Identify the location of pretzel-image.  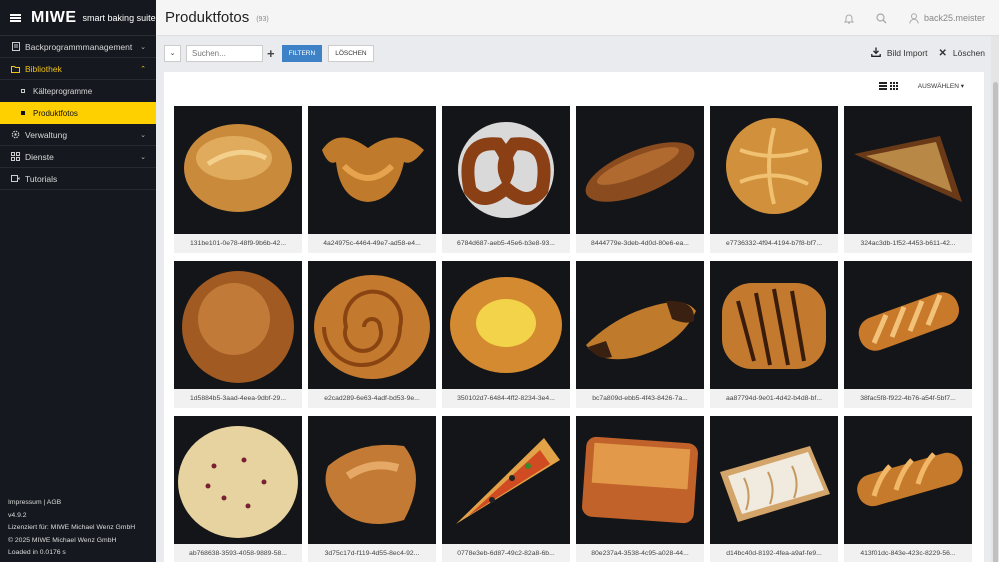
(506, 170).